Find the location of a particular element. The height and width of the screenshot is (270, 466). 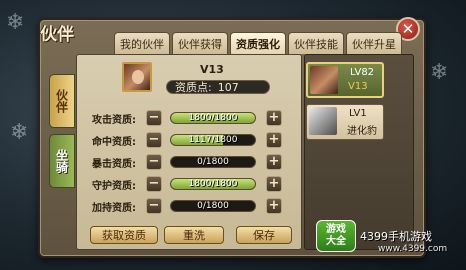

attribute-label: 守护资质: is located at coordinates (114, 186).